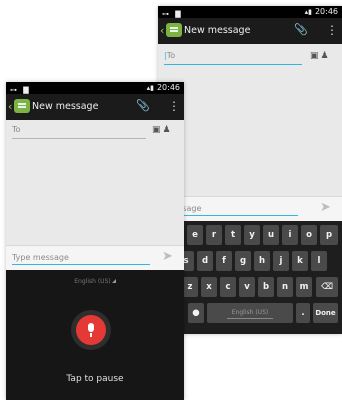 The image size is (342, 400). Describe the element at coordinates (300, 261) in the screenshot. I see `key: k` at that location.